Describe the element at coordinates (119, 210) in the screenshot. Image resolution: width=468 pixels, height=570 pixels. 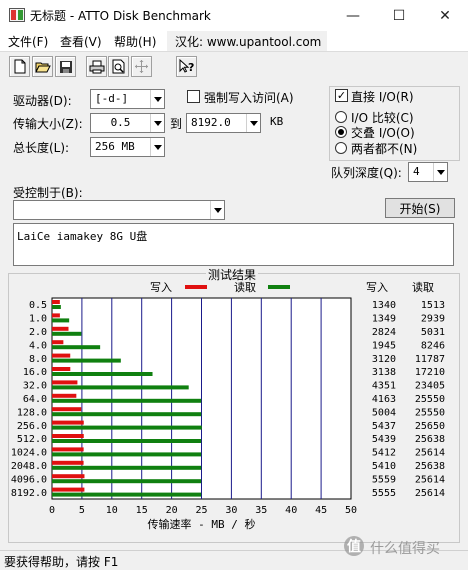
I see `controlled-by-select` at that location.